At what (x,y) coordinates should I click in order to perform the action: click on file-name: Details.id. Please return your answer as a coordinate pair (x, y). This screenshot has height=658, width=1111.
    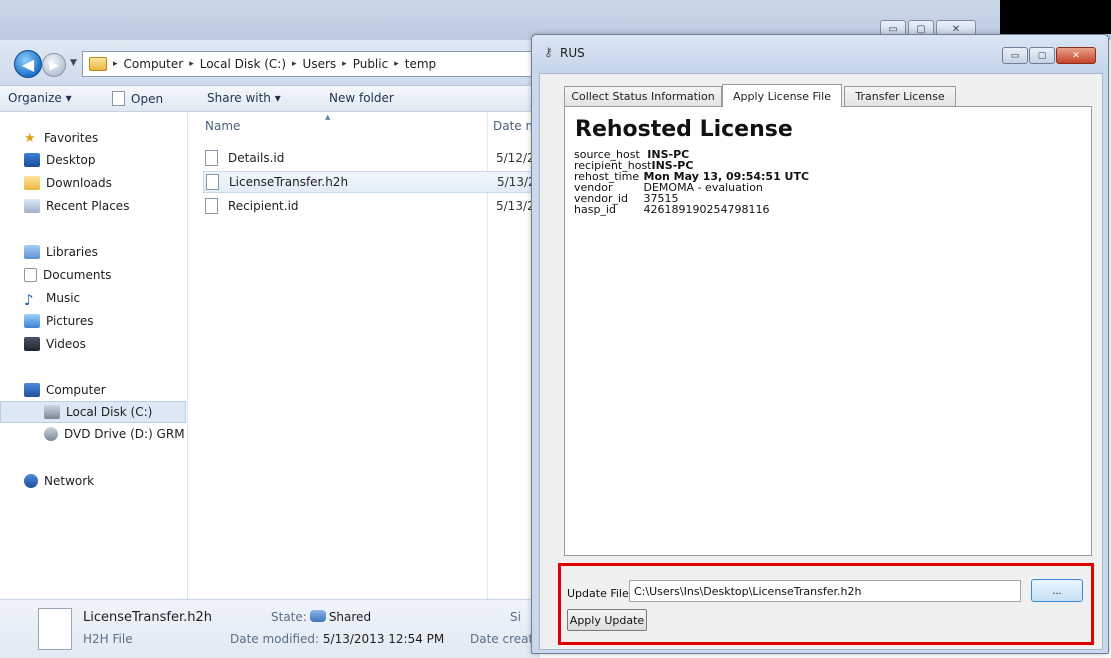
    Looking at the image, I should click on (256, 158).